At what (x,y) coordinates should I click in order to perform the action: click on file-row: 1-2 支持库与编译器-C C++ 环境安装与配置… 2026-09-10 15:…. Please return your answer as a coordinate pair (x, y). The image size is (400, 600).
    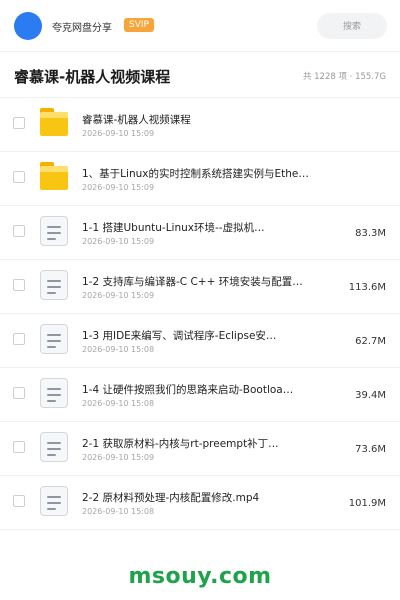
    Looking at the image, I should click on (200, 287).